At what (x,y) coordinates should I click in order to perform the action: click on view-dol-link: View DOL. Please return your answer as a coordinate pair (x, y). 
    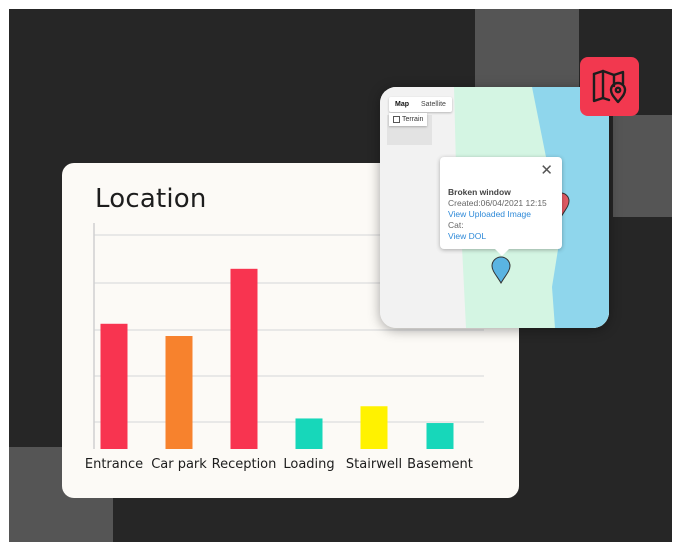
    Looking at the image, I should click on (497, 236).